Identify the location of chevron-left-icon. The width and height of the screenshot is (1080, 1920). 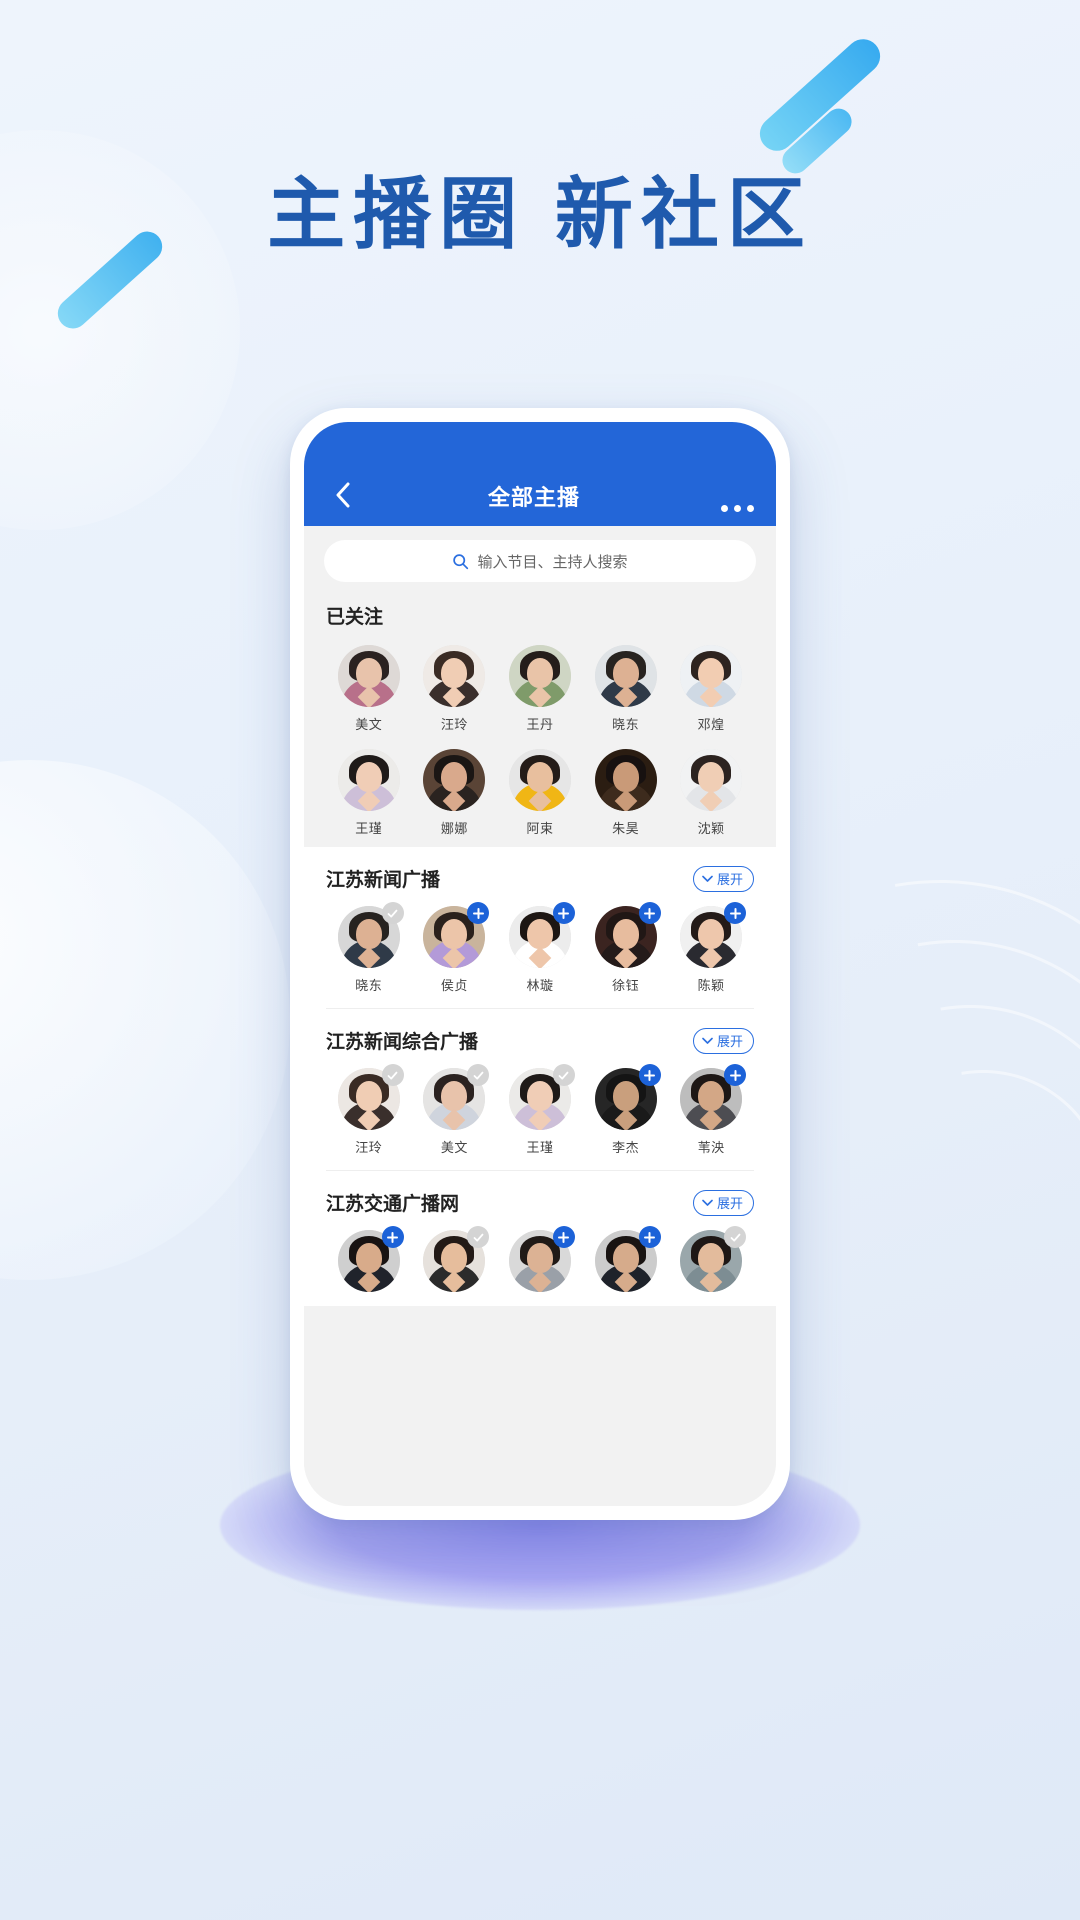
(343, 495).